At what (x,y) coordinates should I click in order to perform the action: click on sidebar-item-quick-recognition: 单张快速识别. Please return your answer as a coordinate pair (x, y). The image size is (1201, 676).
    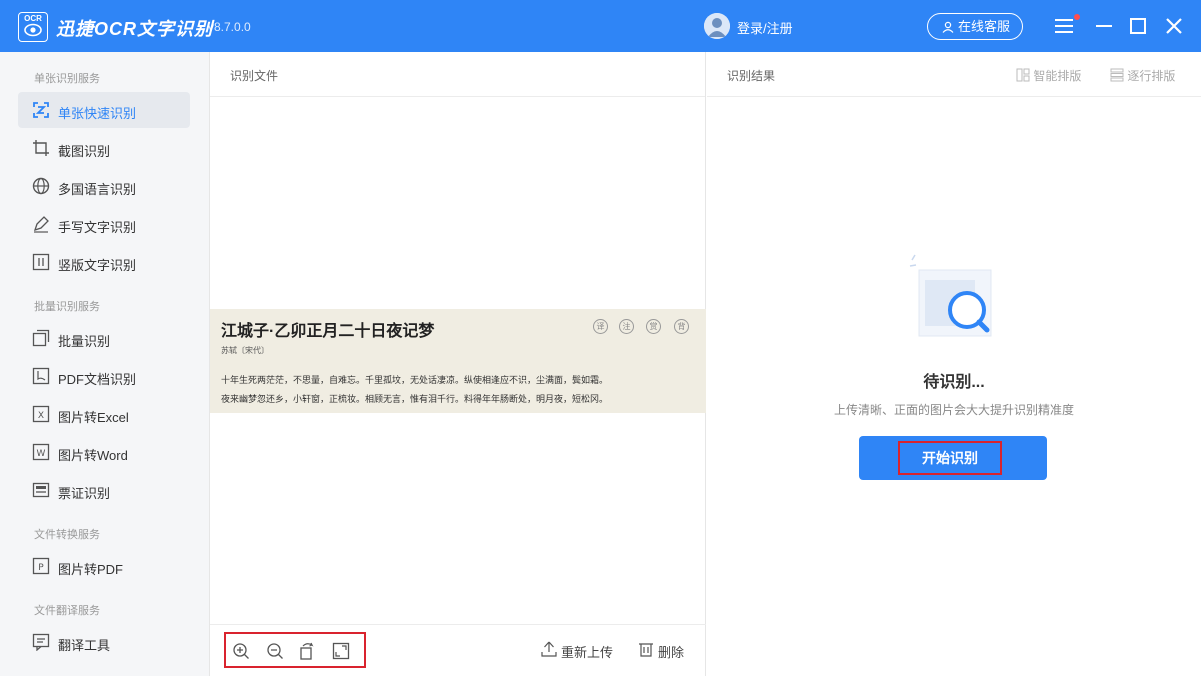
    Looking at the image, I should click on (104, 110).